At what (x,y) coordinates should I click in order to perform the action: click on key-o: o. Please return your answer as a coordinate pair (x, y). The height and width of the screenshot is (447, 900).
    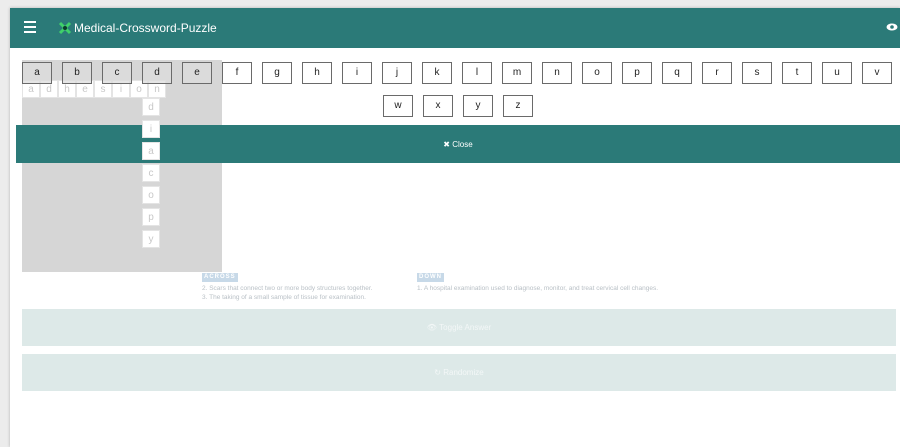
    Looking at the image, I should click on (597, 73).